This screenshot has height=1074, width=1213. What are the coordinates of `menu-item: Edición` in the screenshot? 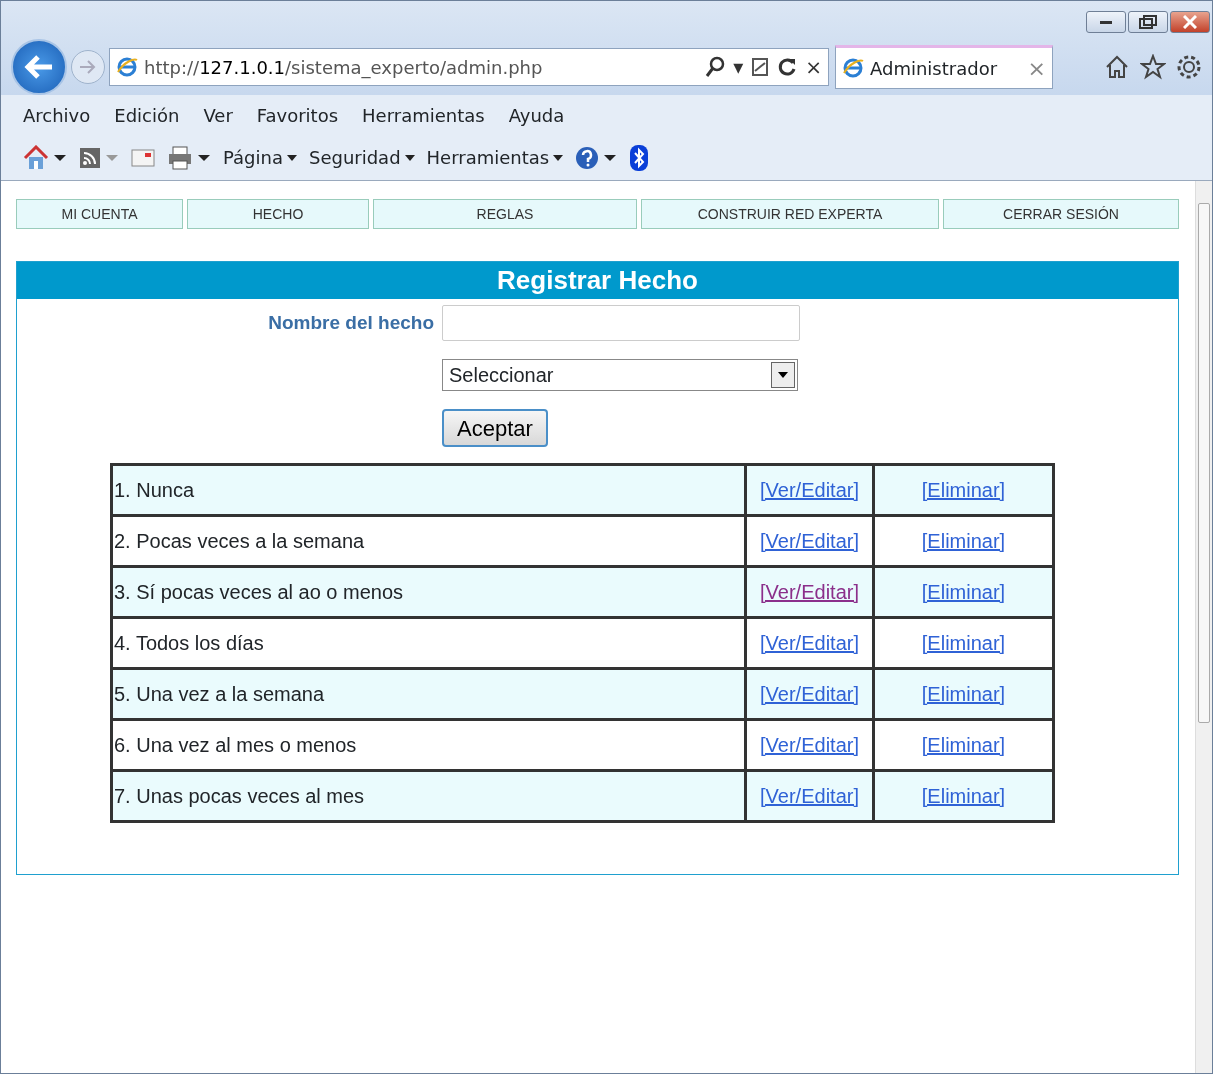 It's located at (147, 115).